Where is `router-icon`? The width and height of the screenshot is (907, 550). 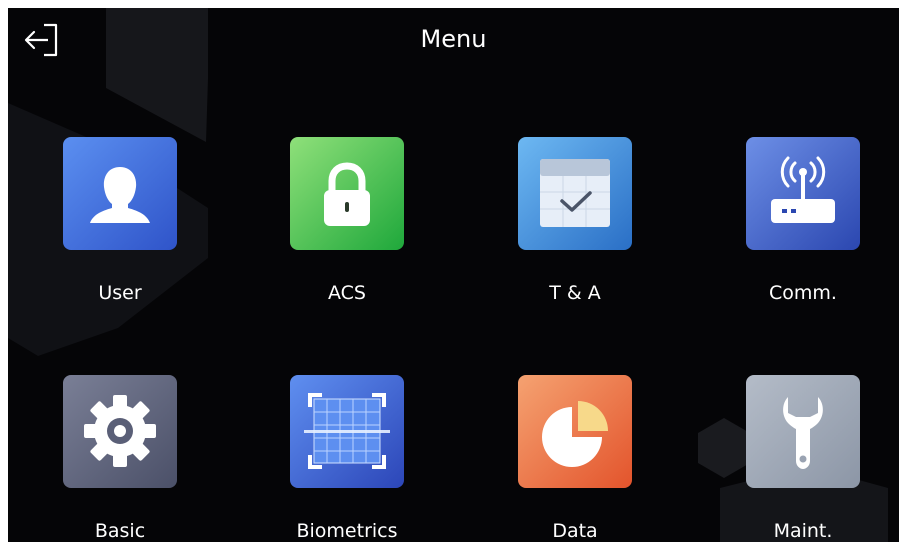
router-icon is located at coordinates (803, 193).